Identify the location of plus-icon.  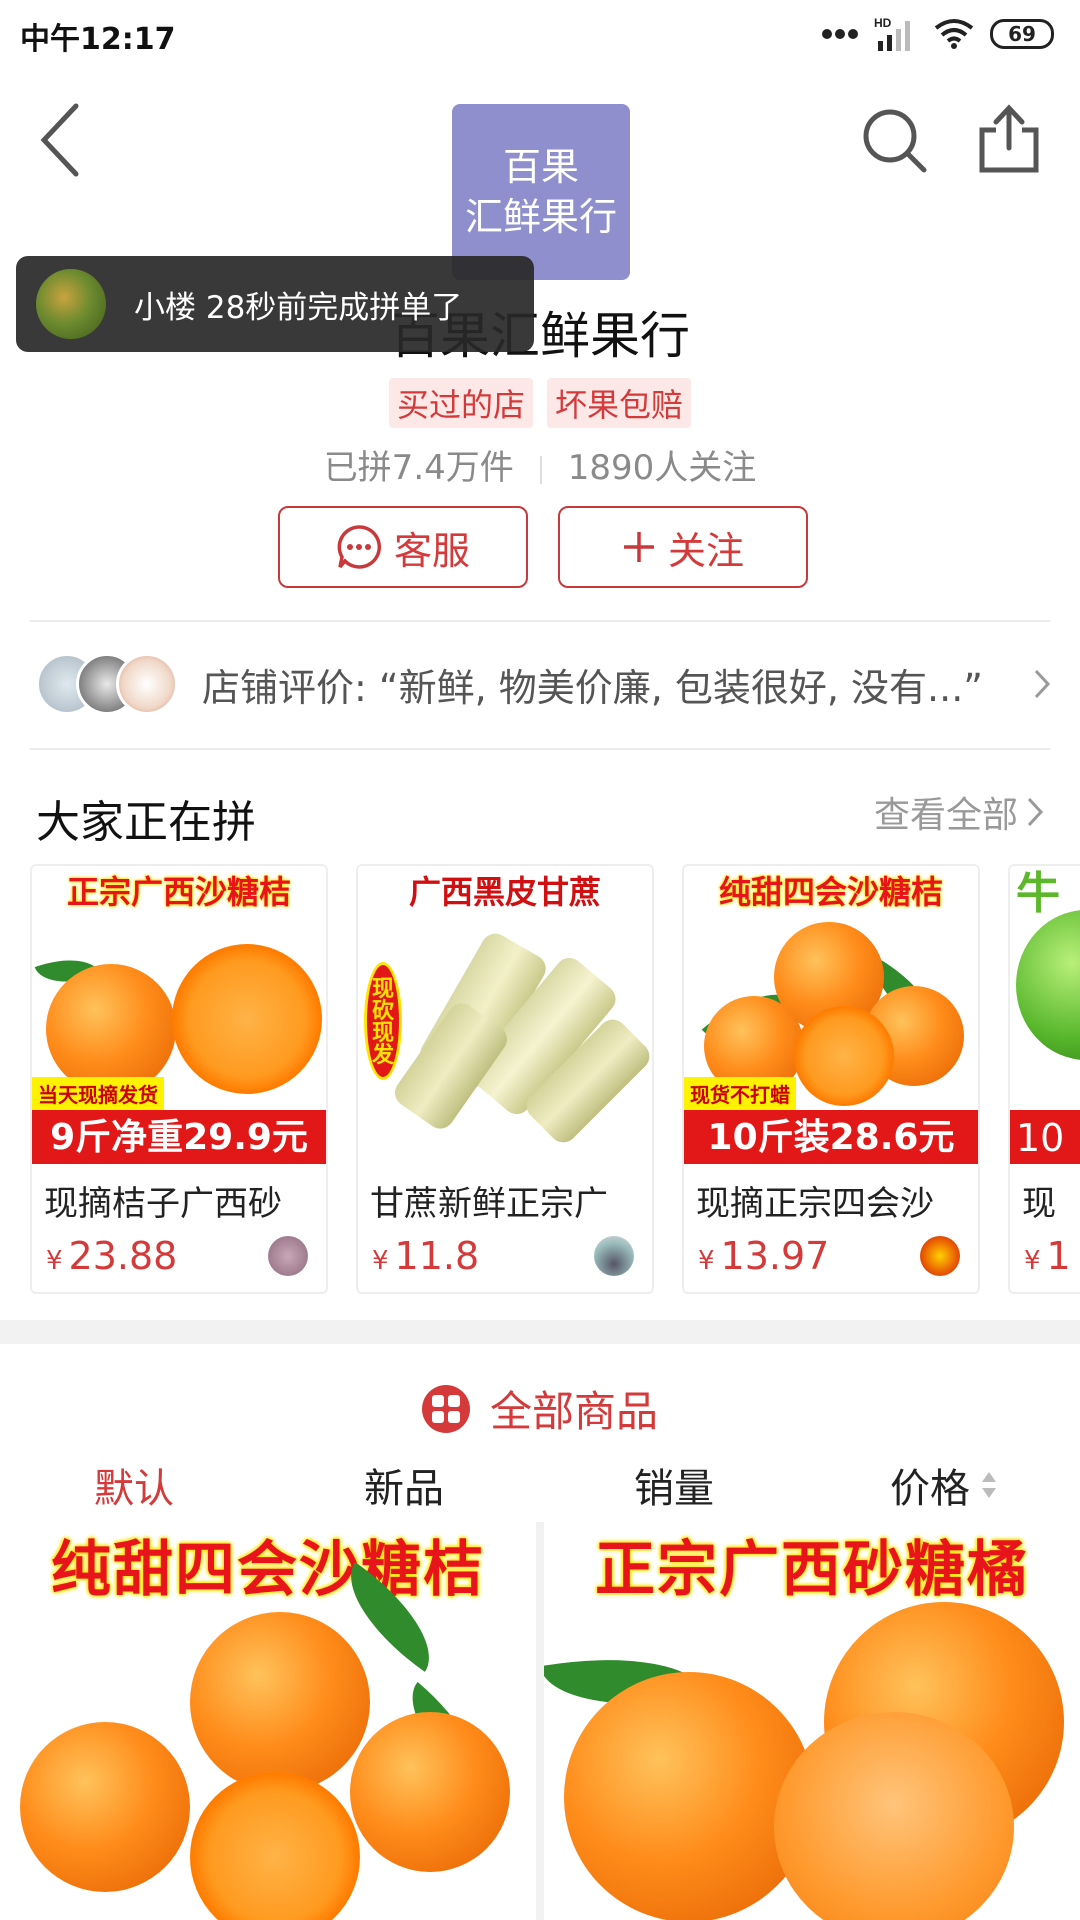
(638, 547).